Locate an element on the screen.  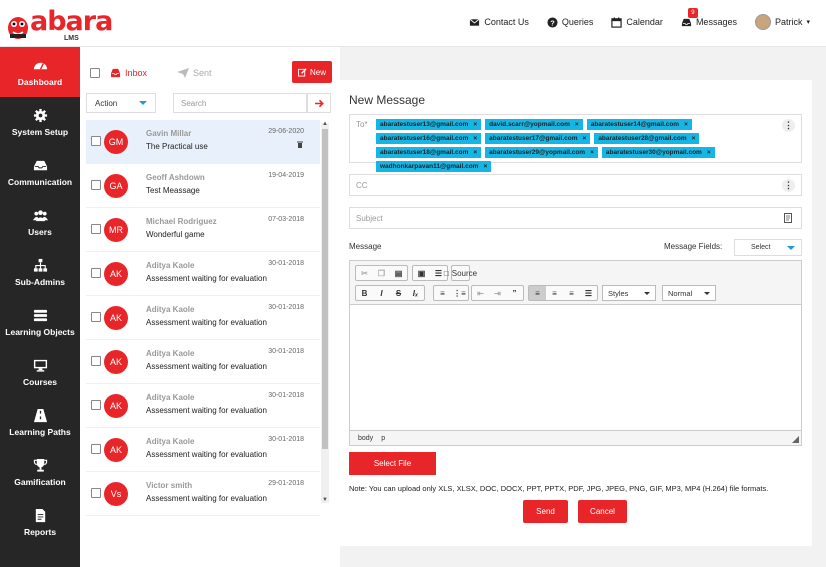
paste-icon: ▤ is located at coordinates (398, 273).